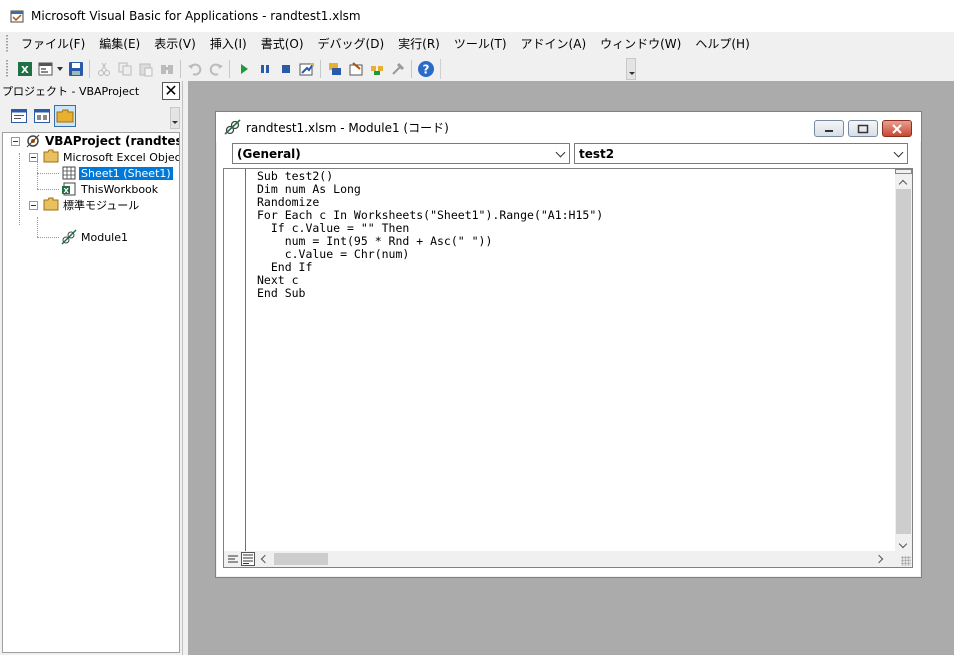 This screenshot has width=954, height=655. What do you see at coordinates (863, 128) in the screenshot?
I see `restore-icon` at bounding box center [863, 128].